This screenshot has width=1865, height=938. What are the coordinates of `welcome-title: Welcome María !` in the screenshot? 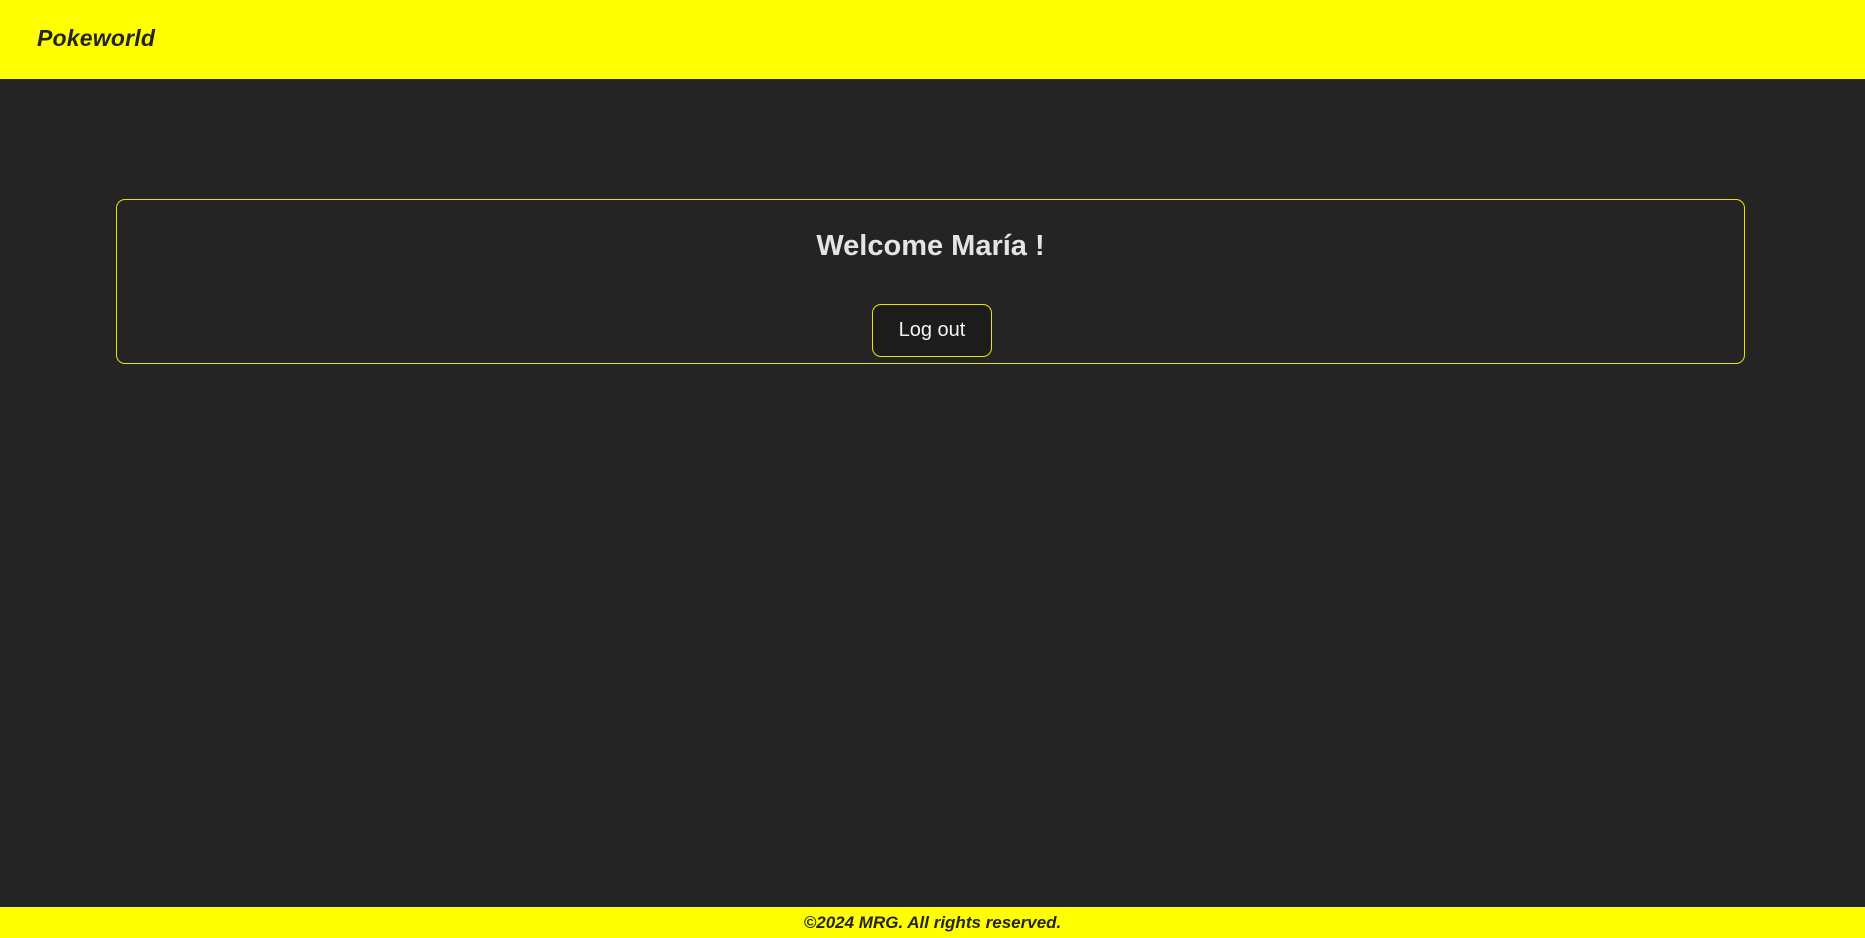 It's located at (930, 246).